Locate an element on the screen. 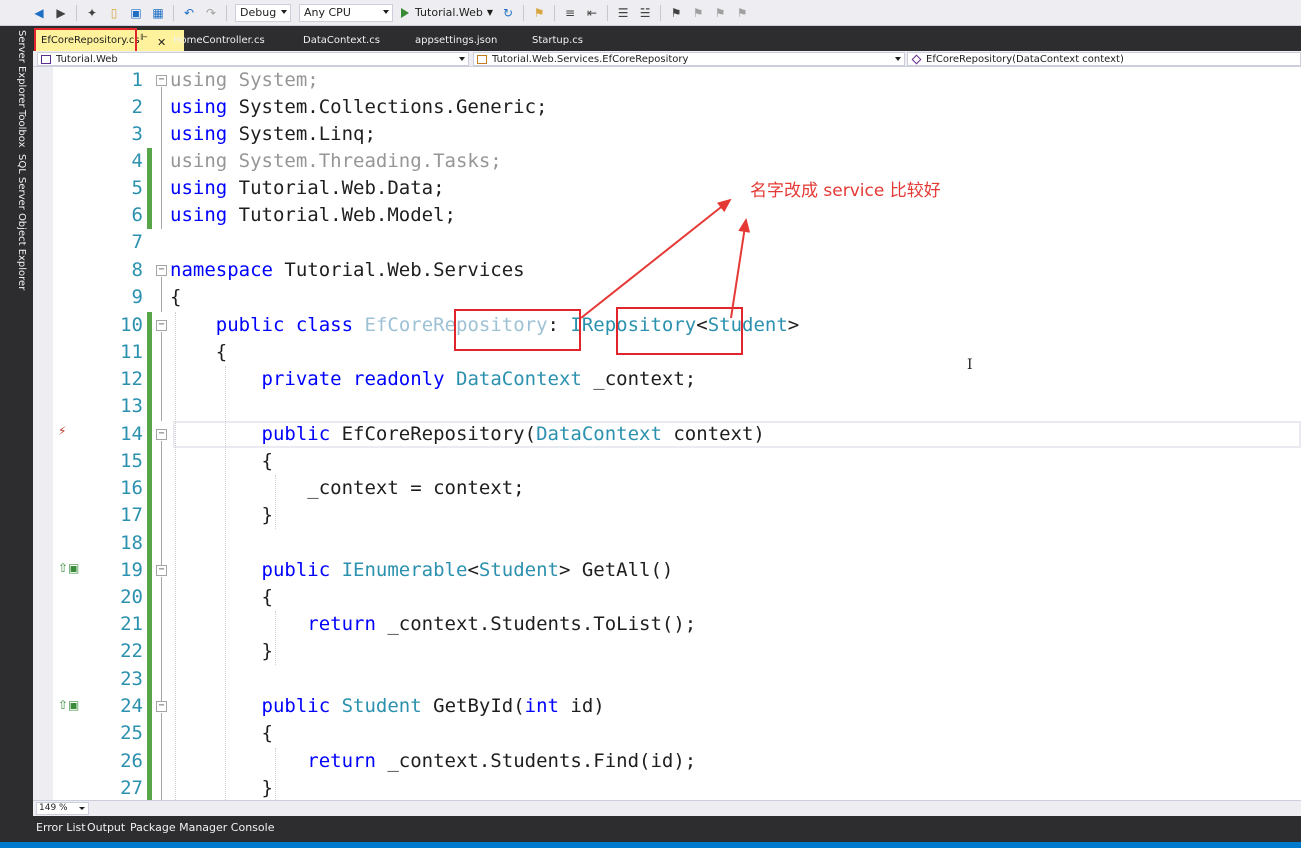  pin-icon: ⊩ is located at coordinates (144, 38).